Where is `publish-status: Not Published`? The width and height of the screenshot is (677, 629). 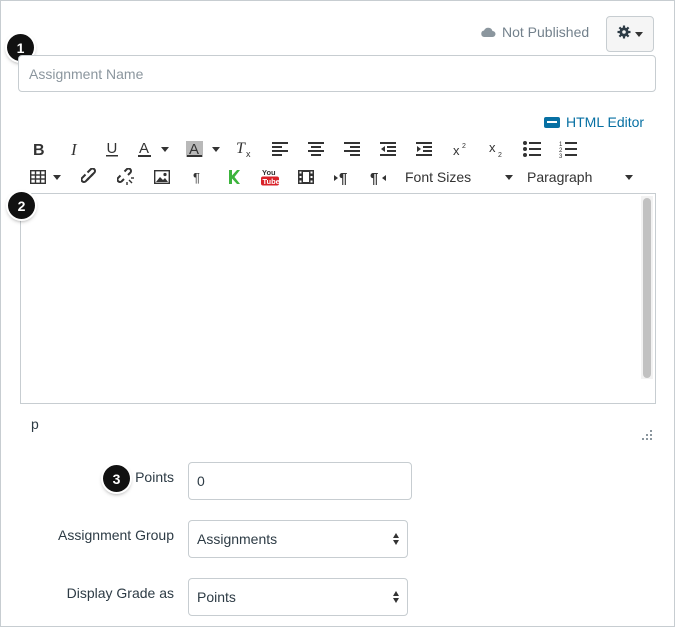
publish-status: Not Published is located at coordinates (534, 32).